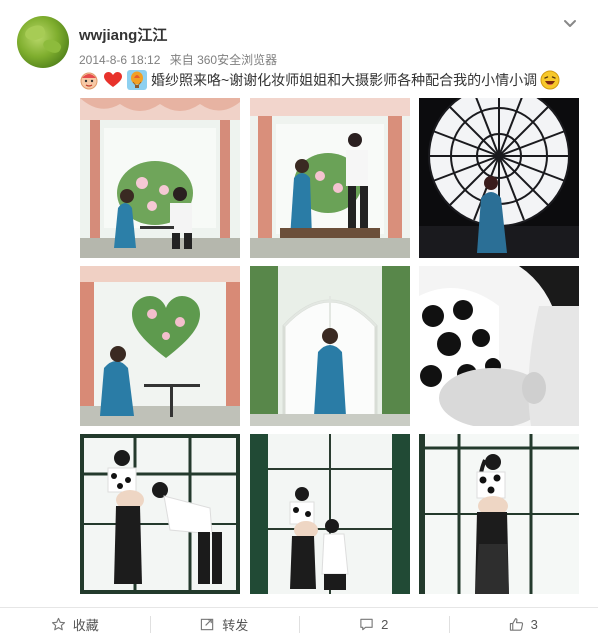 Image resolution: width=598 pixels, height=640 pixels. I want to click on baby-face-icon, so click(89, 81).